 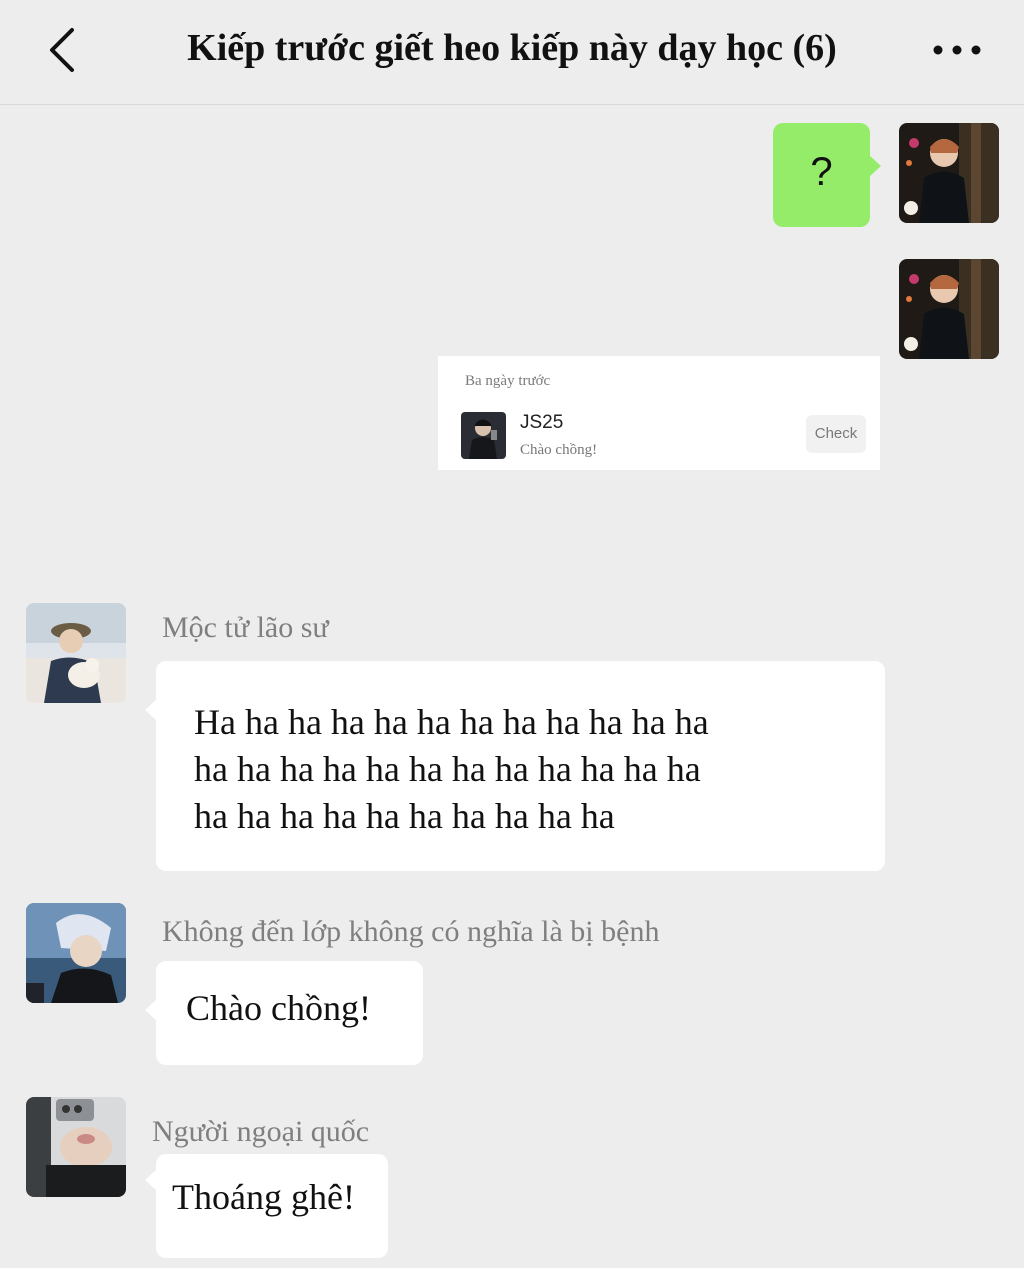 I want to click on message-text: Chào chồng!, so click(x=278, y=1008).